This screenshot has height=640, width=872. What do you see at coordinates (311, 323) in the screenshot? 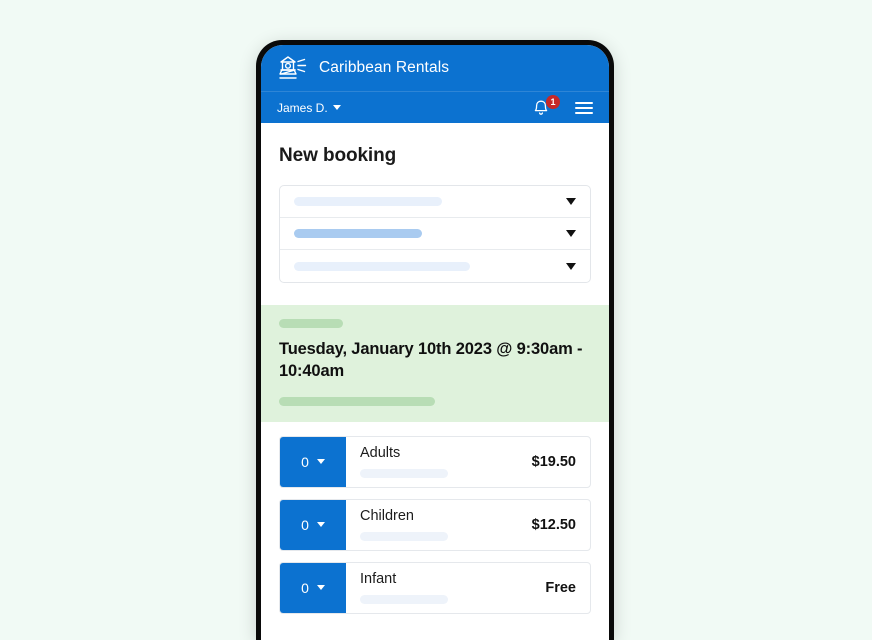
I see `banner-top-placeholder-bar` at bounding box center [311, 323].